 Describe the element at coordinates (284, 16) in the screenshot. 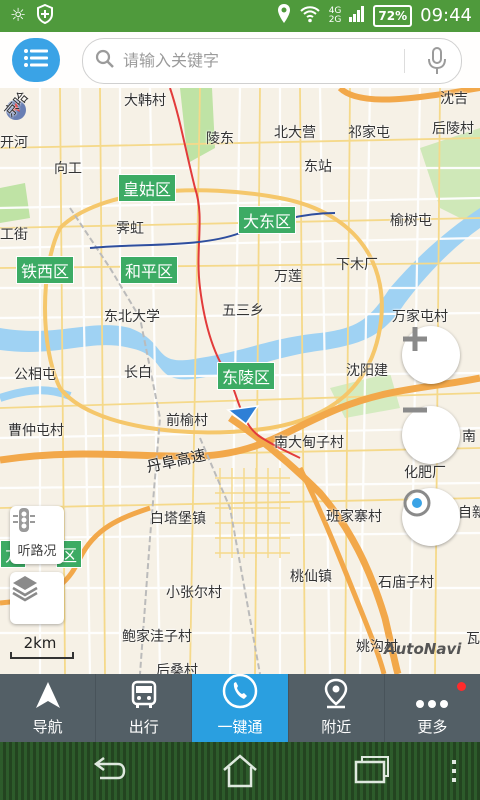

I see `gps-pin-icon` at that location.